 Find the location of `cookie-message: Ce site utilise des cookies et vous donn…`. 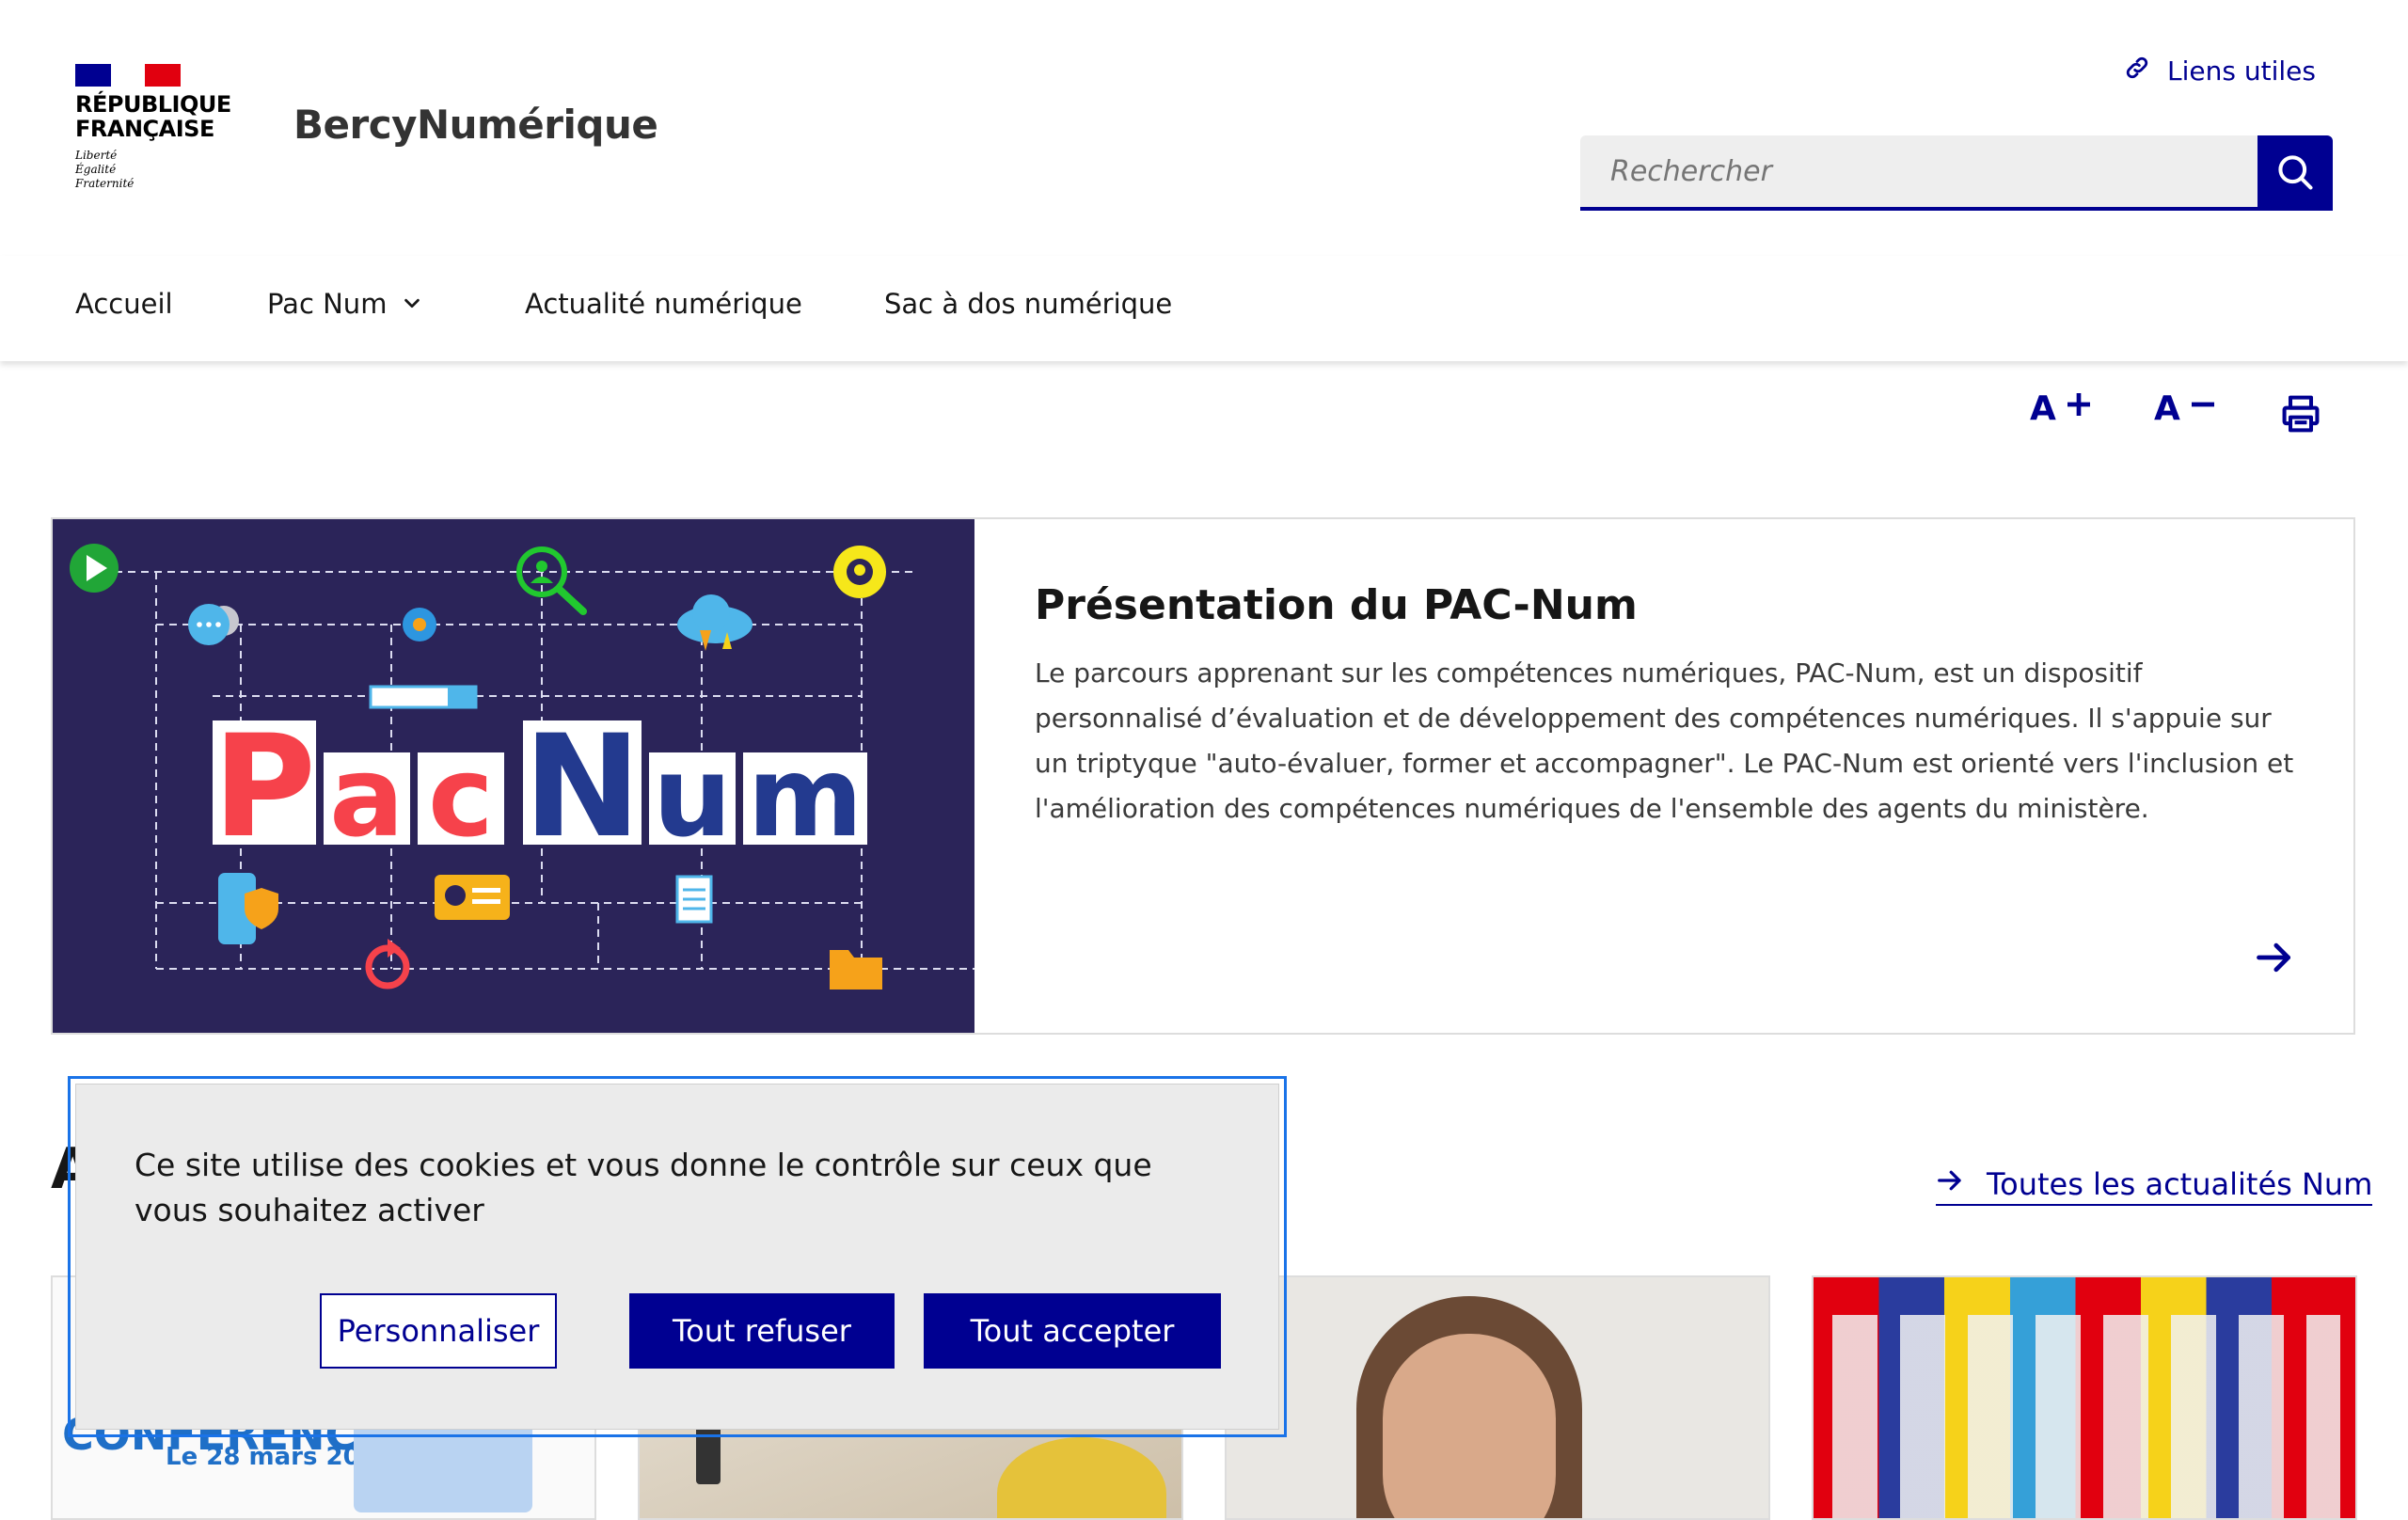

cookie-message: Ce site utilise des cookies et vous donn… is located at coordinates (644, 1187).